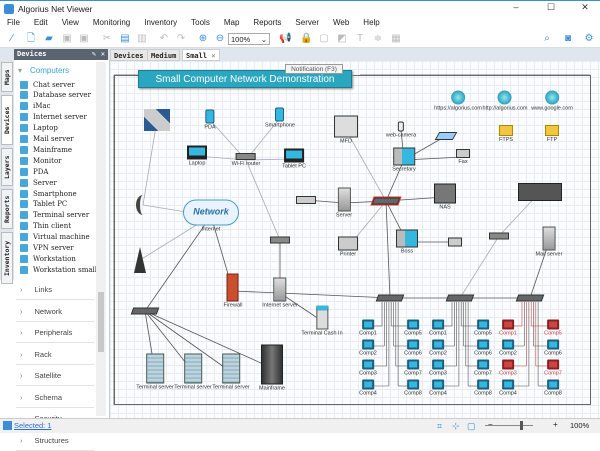  Describe the element at coordinates (143, 205) in the screenshot. I see `node-dish` at that location.